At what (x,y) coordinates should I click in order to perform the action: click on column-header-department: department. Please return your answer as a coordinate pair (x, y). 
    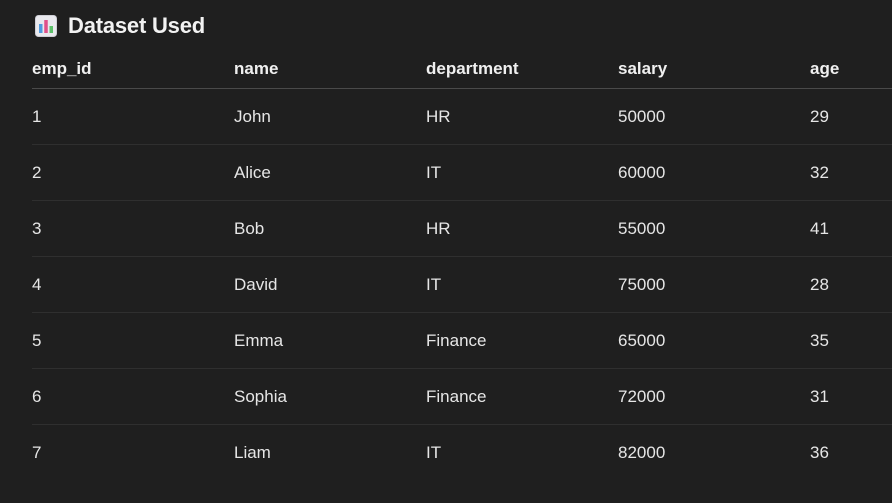
    Looking at the image, I should click on (522, 69).